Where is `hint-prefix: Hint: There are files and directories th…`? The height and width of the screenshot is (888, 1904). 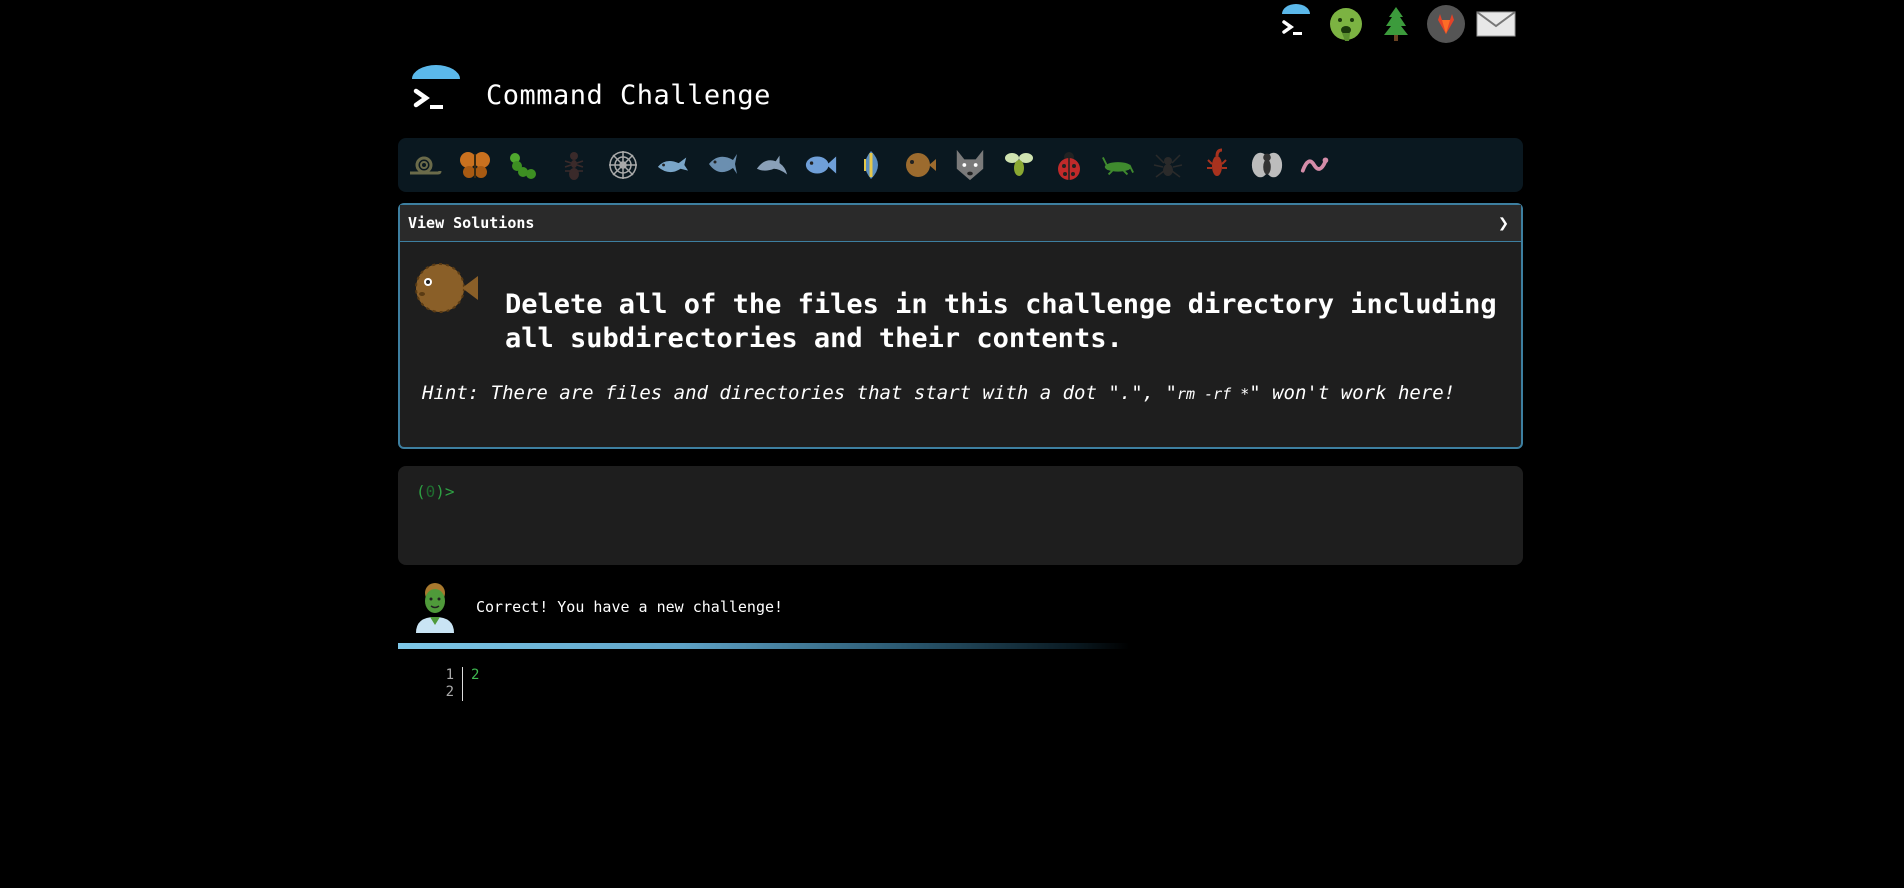 hint-prefix: Hint: There are files and directories th… is located at coordinates (799, 393).